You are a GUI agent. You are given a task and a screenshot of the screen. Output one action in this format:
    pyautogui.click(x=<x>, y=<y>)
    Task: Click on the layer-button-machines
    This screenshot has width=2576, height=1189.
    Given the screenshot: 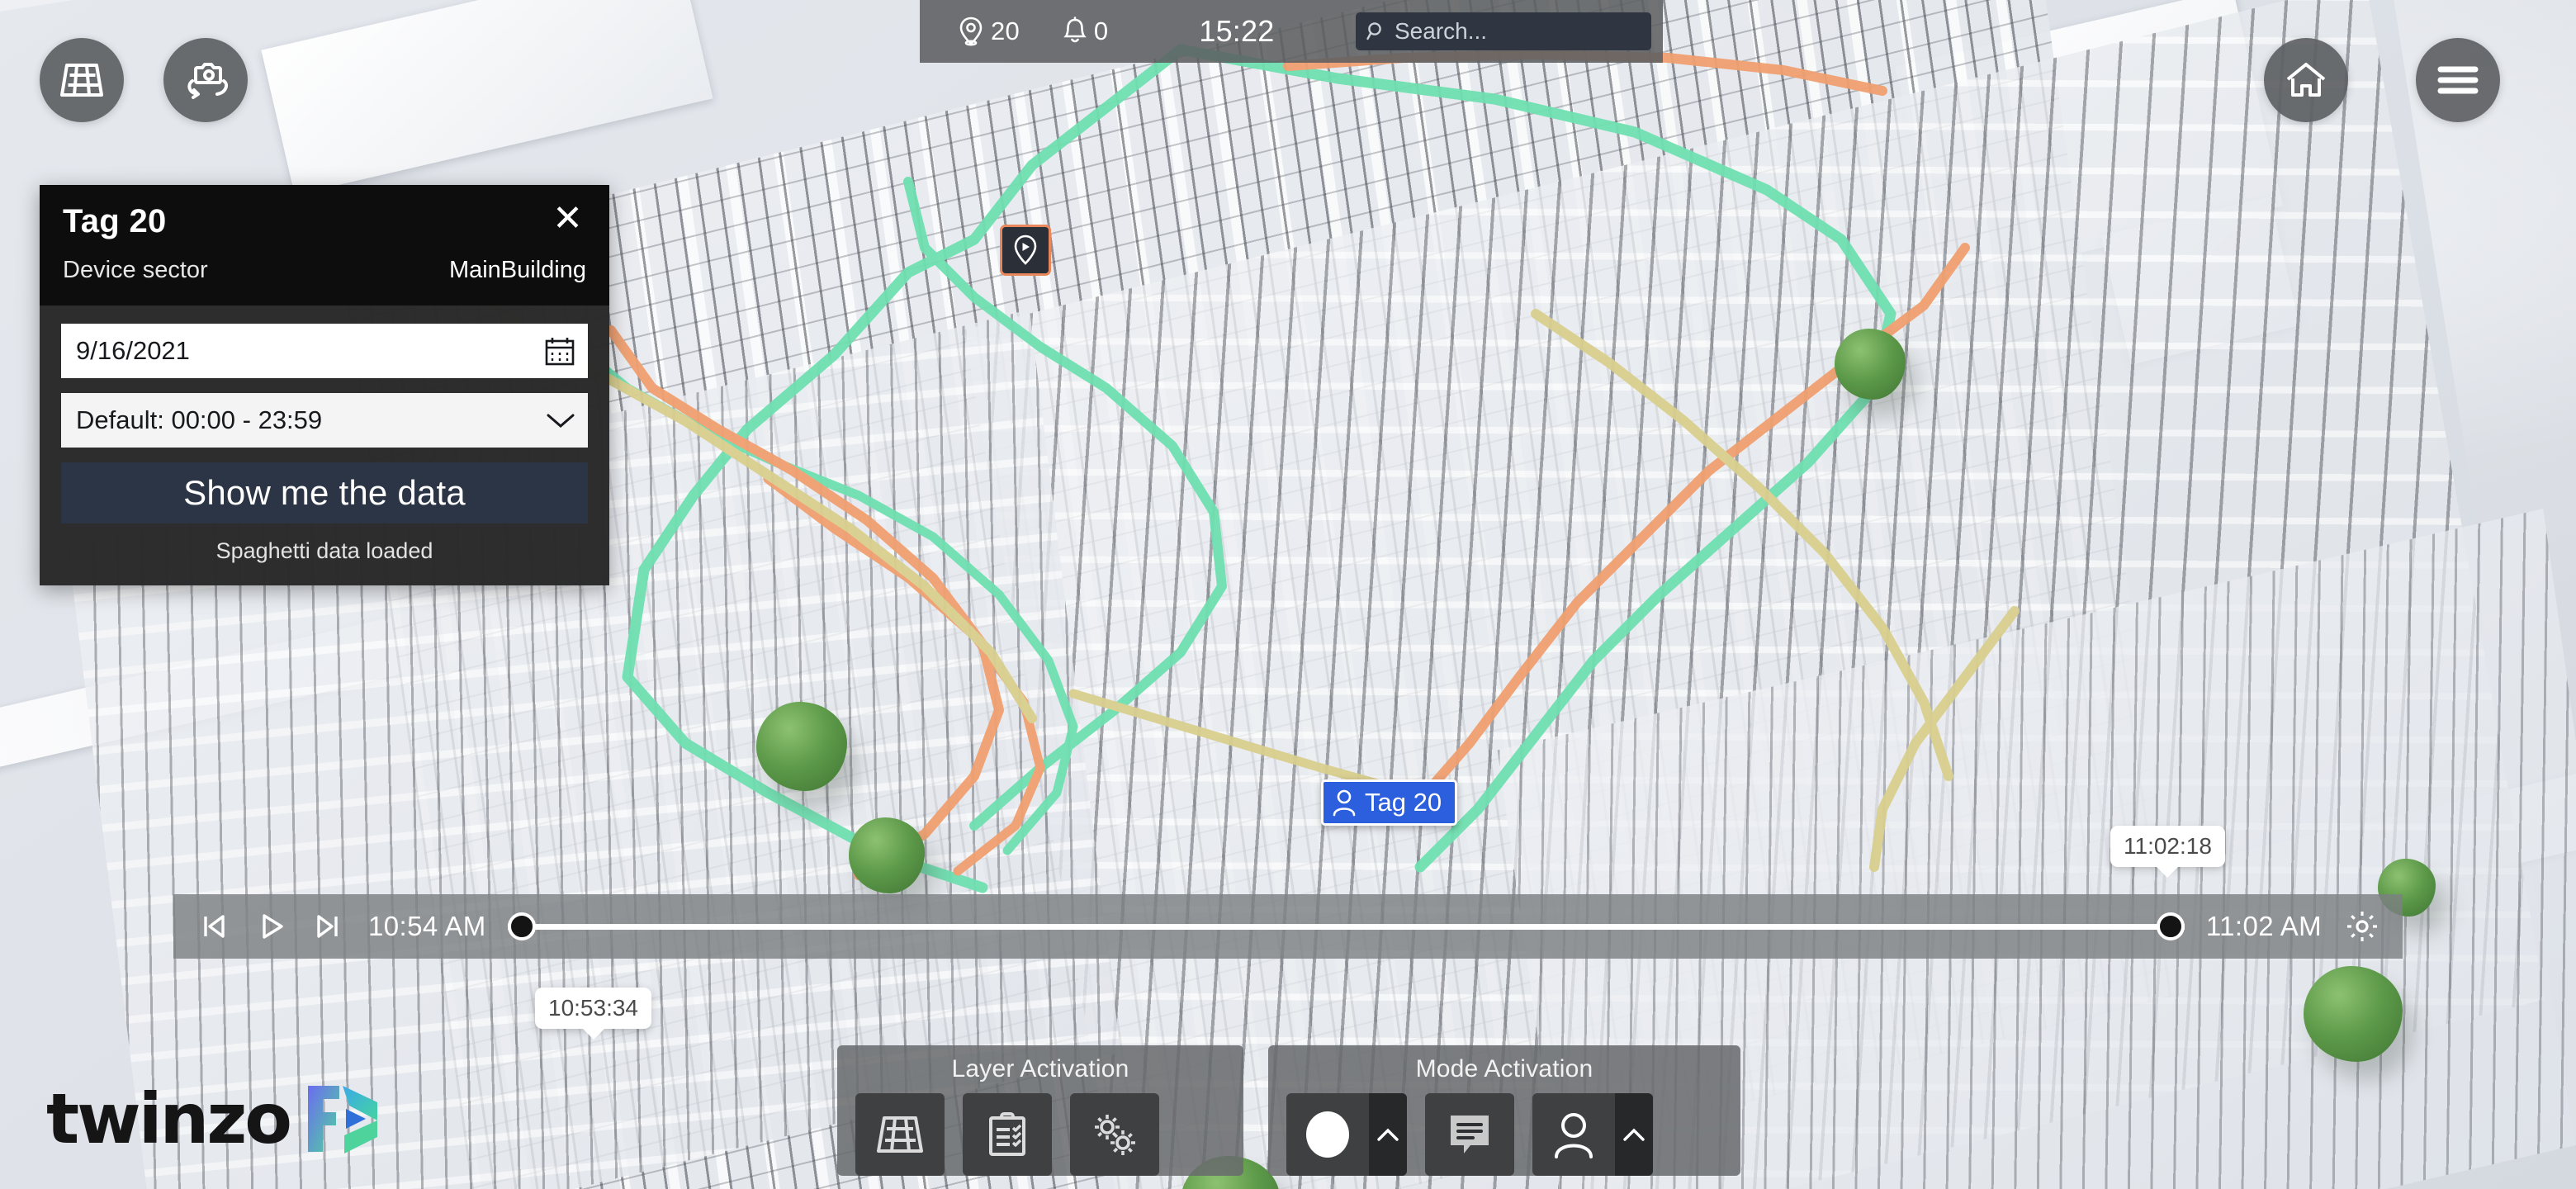 What is the action you would take?
    pyautogui.click(x=1114, y=1134)
    